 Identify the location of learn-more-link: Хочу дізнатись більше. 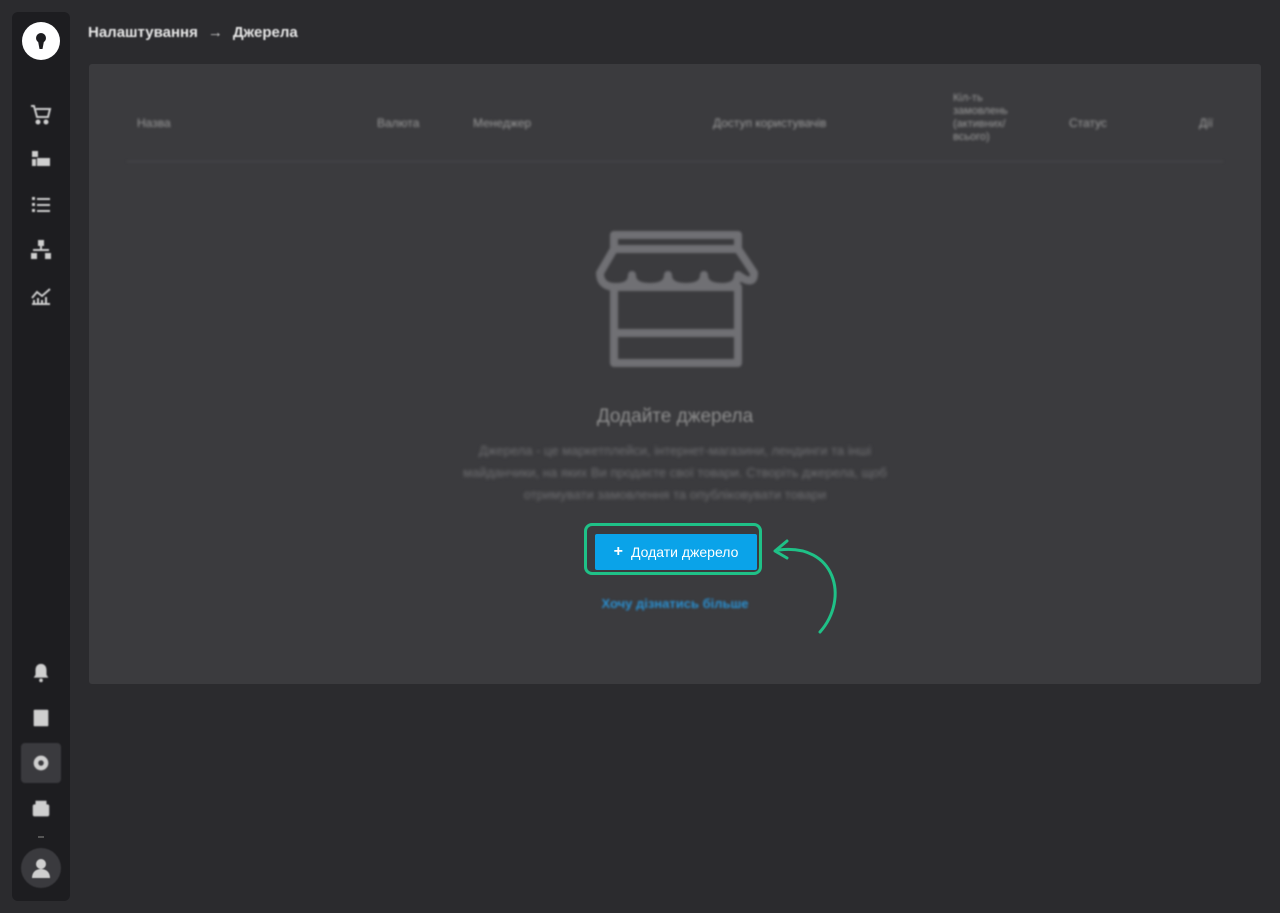
(675, 603).